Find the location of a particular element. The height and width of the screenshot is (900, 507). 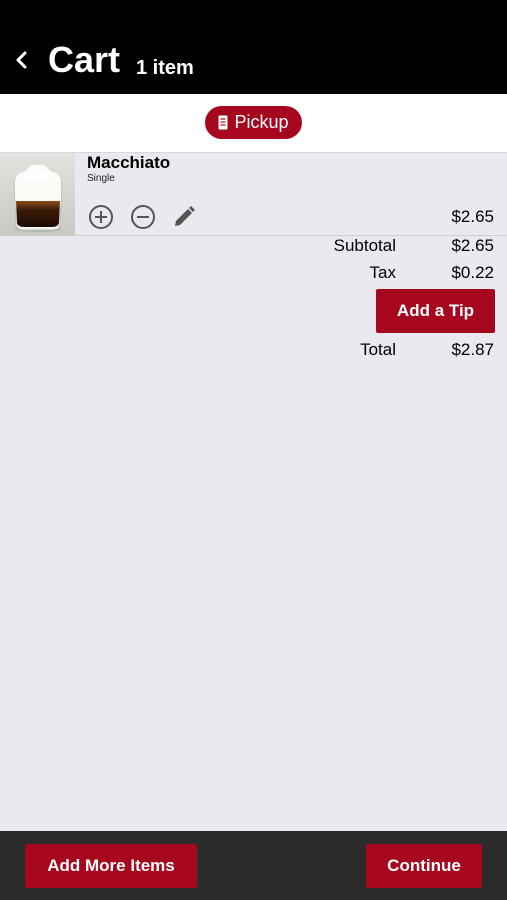

footer-bar: Add More Items Continue is located at coordinates (253, 865).